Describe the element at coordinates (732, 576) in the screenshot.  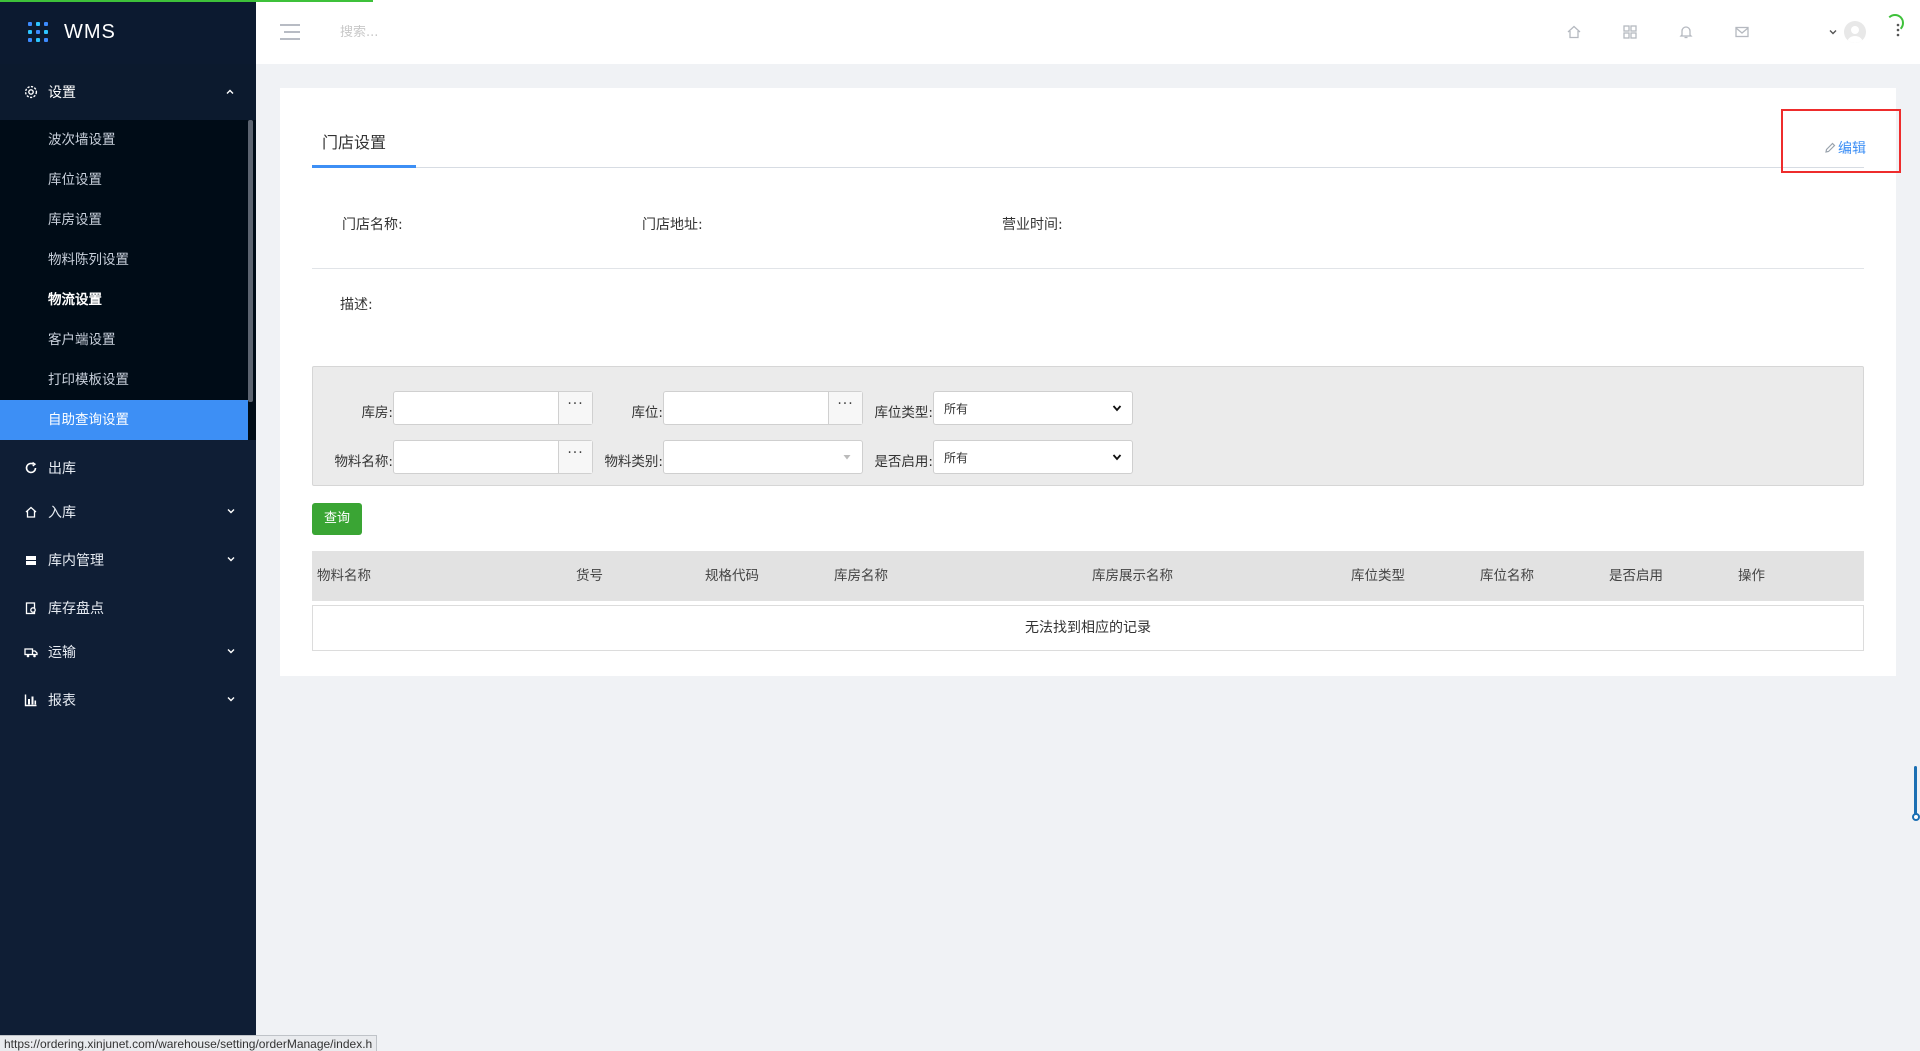
I see `column-header: 规格代码` at that location.